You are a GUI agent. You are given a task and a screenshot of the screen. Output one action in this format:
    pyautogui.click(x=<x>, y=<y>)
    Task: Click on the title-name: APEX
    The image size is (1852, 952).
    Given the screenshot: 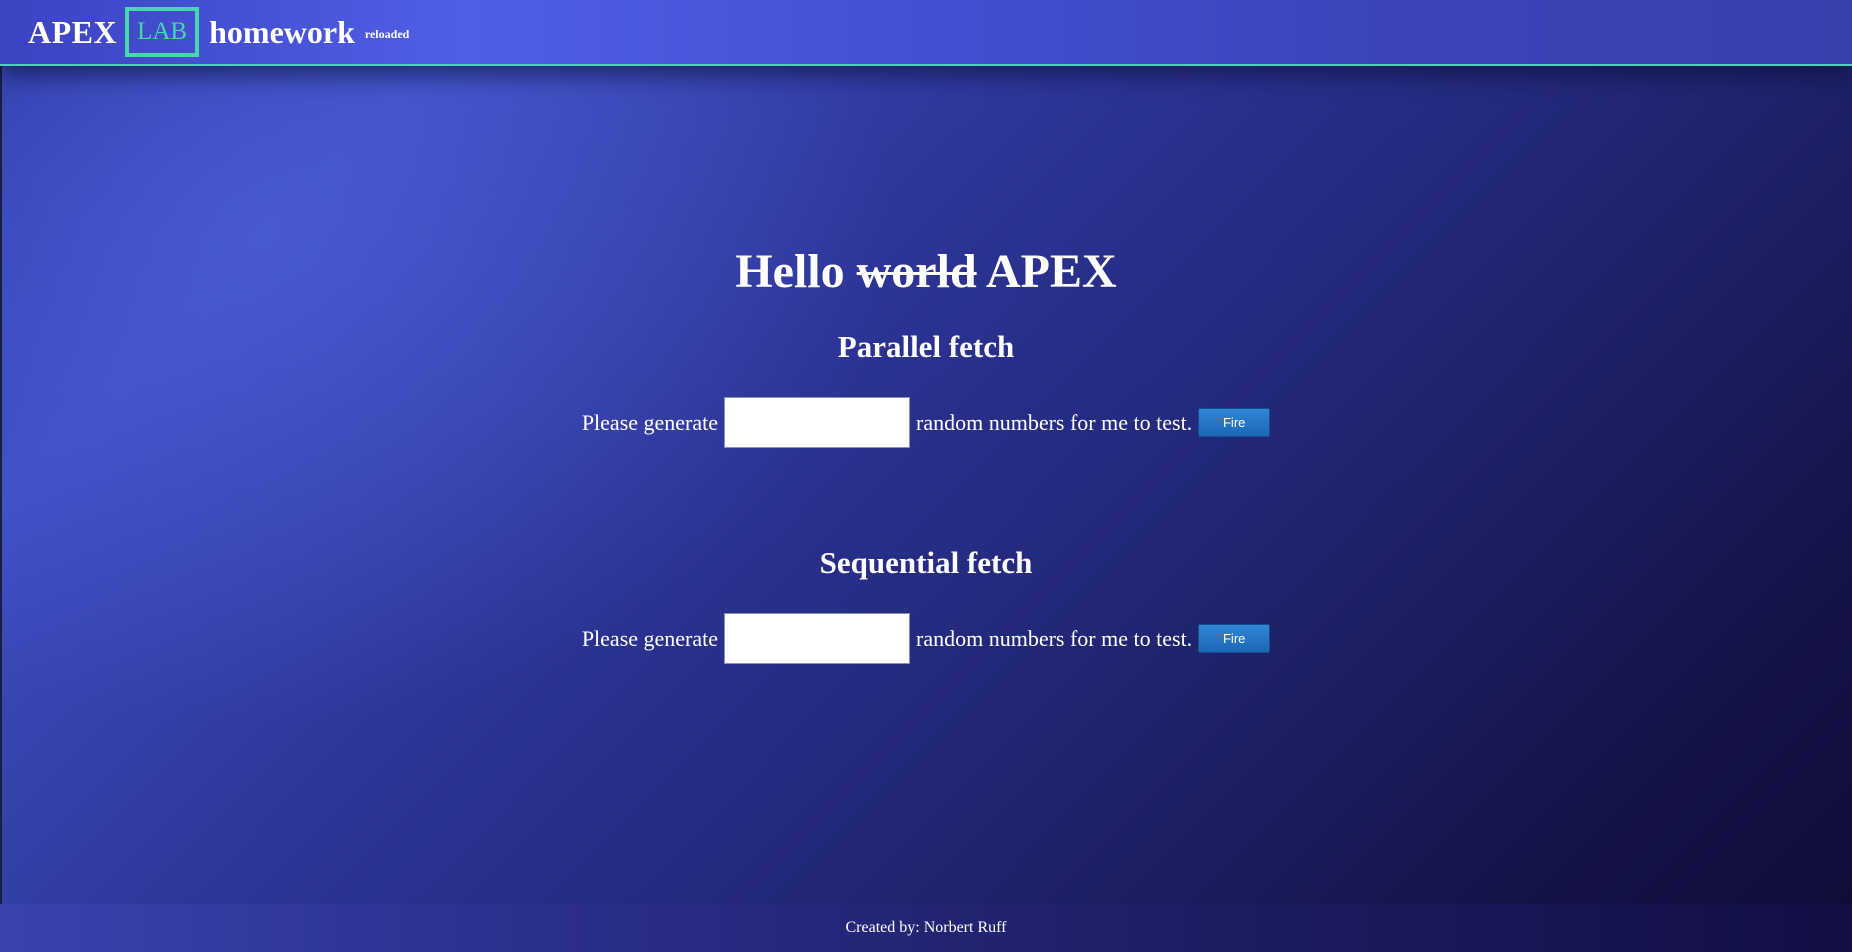 What is the action you would take?
    pyautogui.click(x=1051, y=271)
    